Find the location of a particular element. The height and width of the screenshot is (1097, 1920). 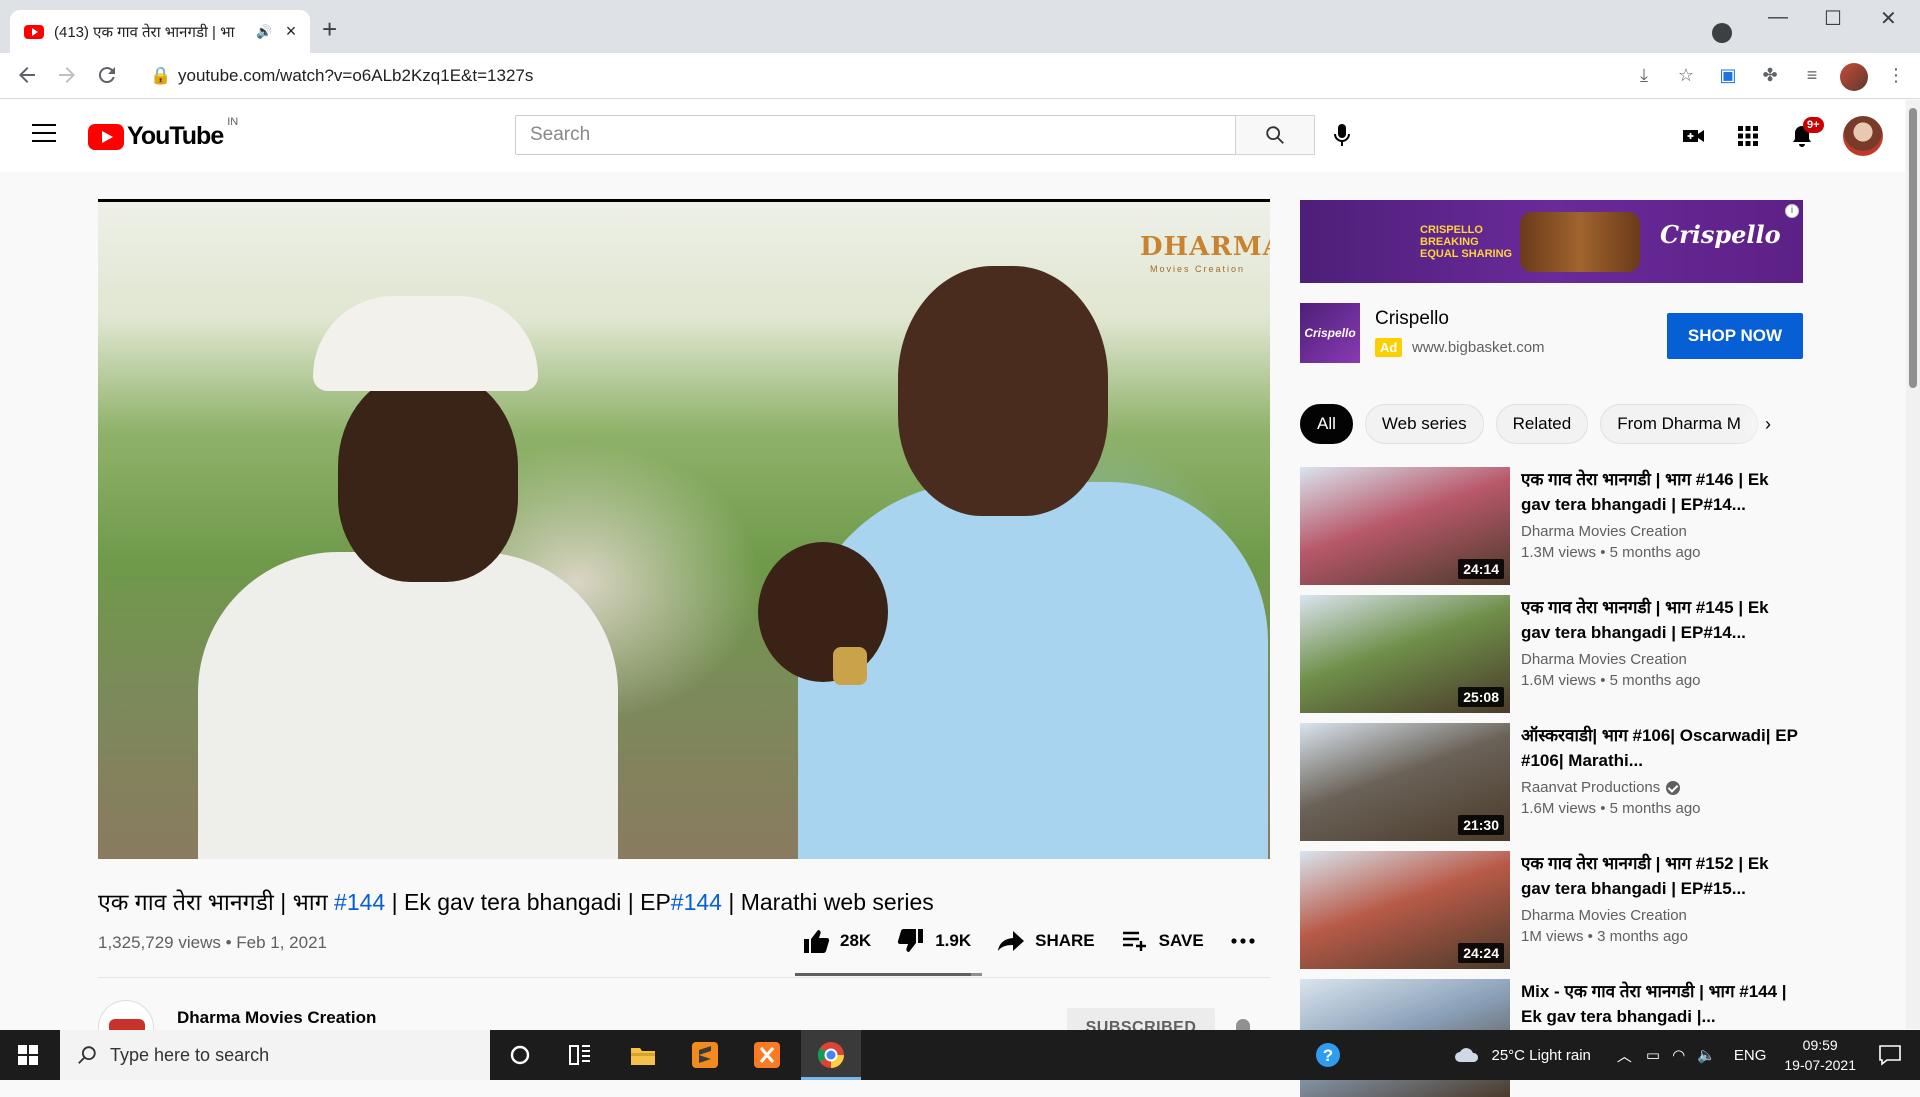

volume-icon: 🔈 is located at coordinates (1706, 1055).